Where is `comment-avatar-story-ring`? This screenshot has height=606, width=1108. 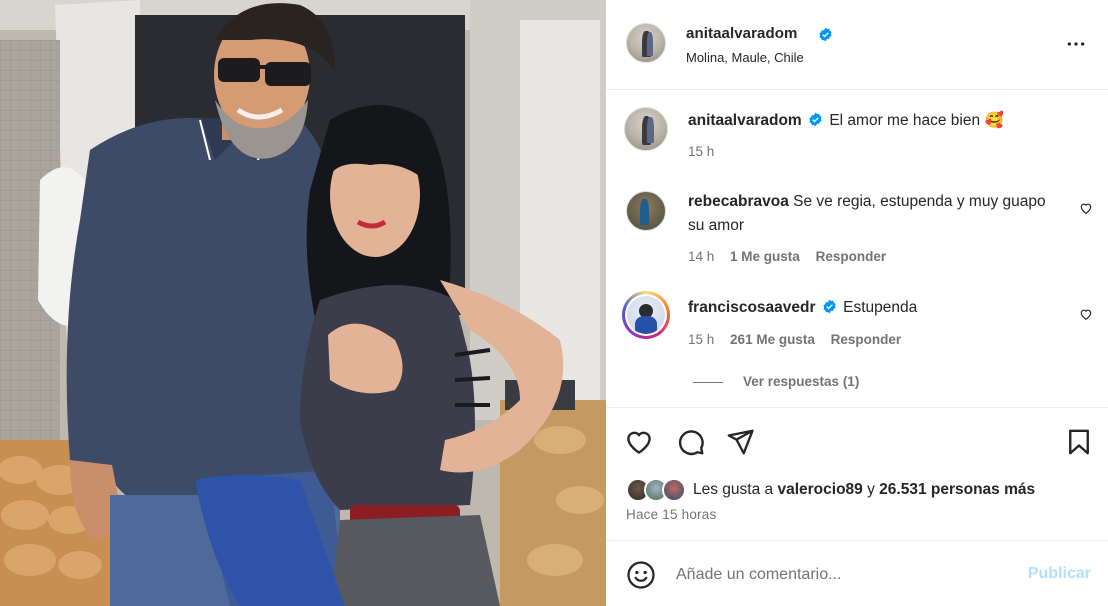
comment-avatar-story-ring is located at coordinates (646, 315).